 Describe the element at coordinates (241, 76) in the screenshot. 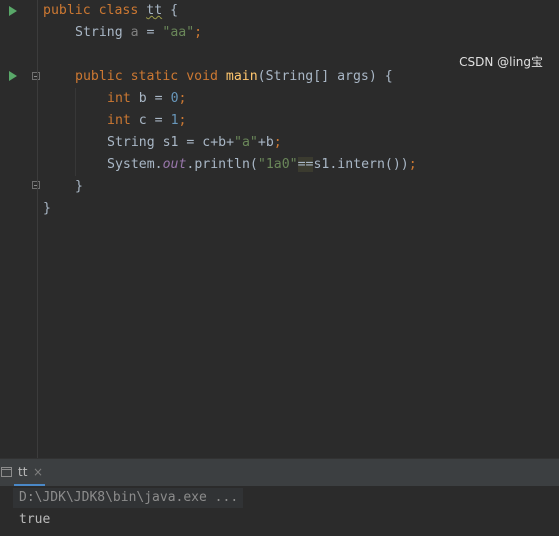

I see `method-name: main` at that location.